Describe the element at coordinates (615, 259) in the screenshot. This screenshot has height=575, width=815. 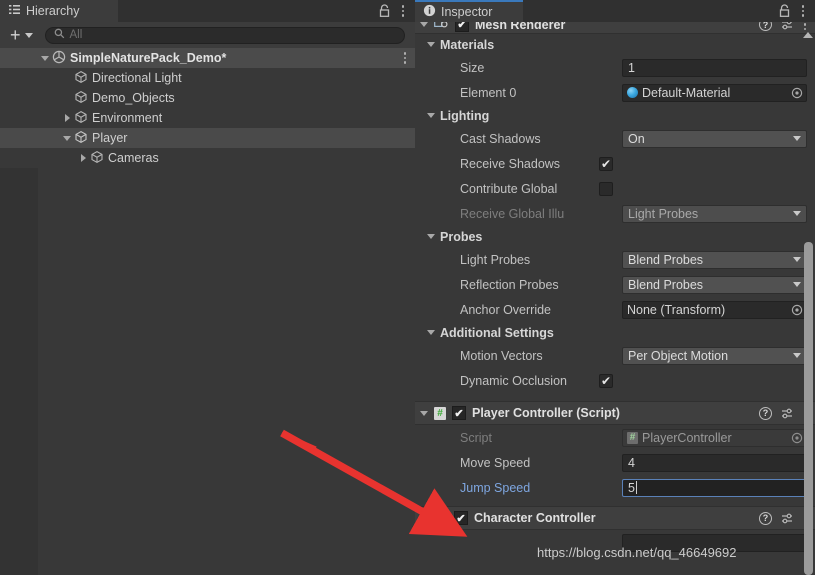
I see `field-row-light-probes: Light Probes Blend Probes` at that location.